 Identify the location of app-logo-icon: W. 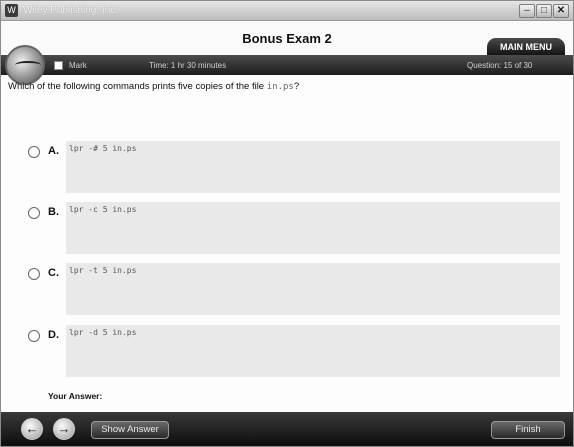
(11, 10).